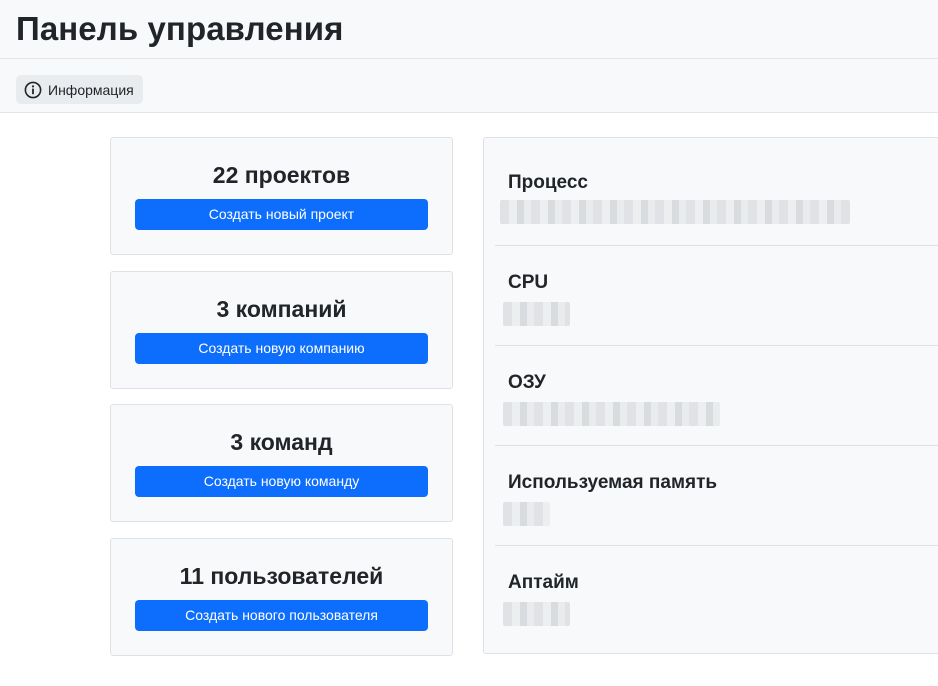 The image size is (938, 686). What do you see at coordinates (281, 615) in the screenshot?
I see `create-user-button: Создать нового пользователя` at bounding box center [281, 615].